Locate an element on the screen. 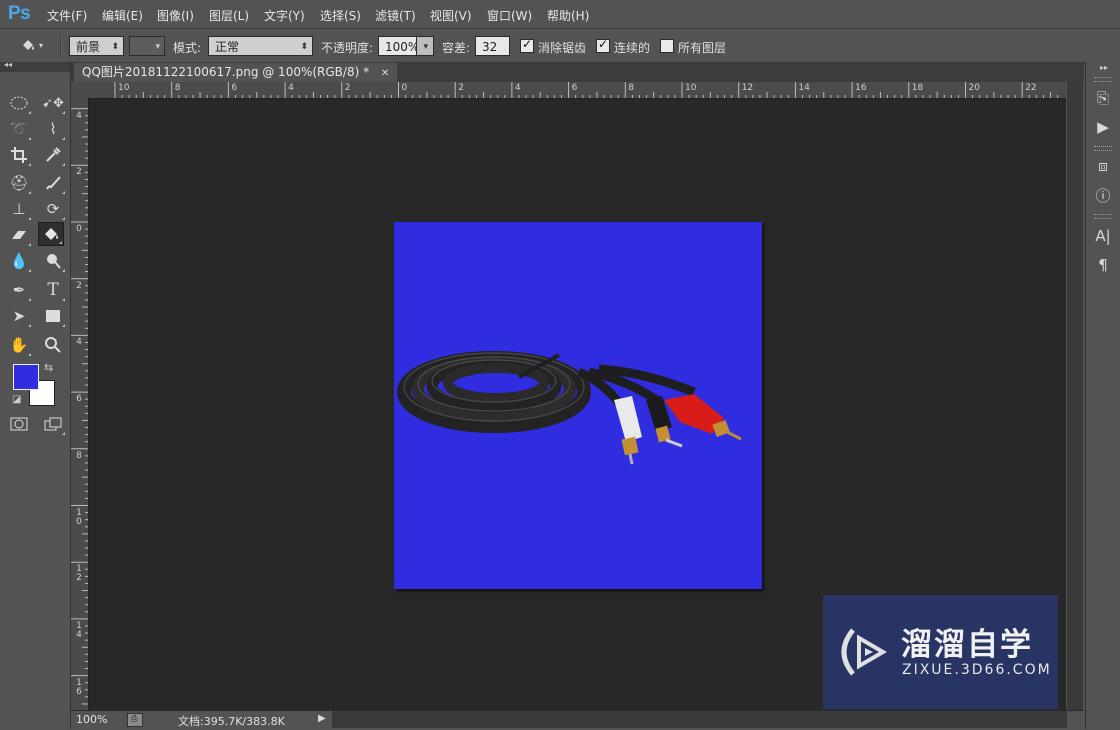 This screenshot has height=730, width=1120. blur-tool: 💧 is located at coordinates (19, 261).